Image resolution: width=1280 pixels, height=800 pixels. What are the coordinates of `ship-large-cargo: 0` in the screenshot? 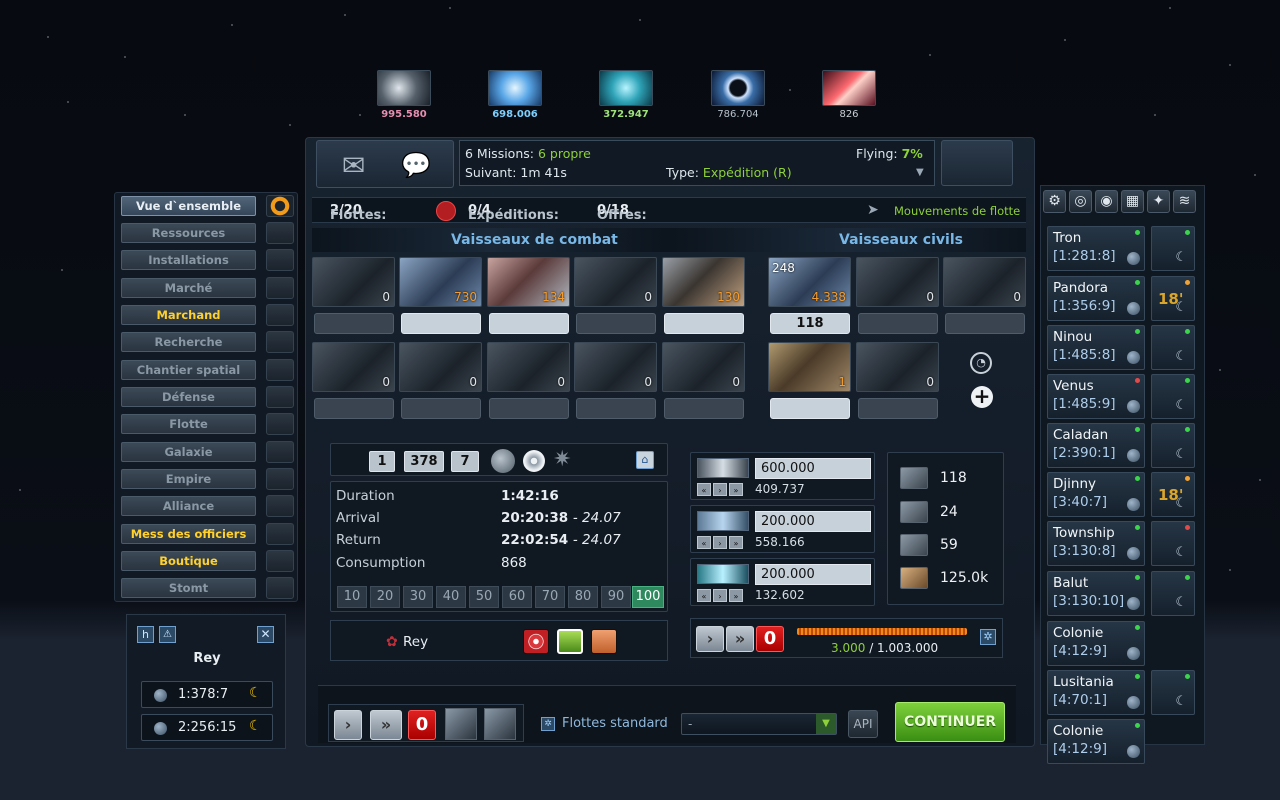 It's located at (897, 282).